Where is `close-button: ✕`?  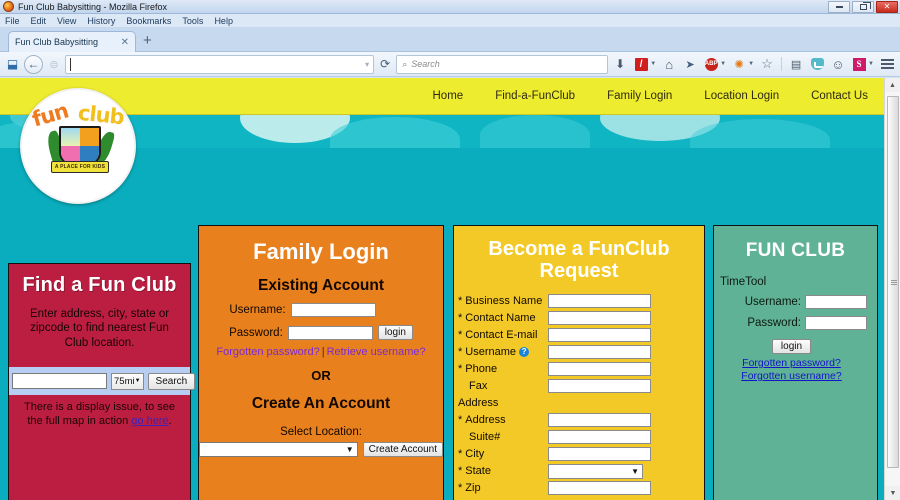 close-button: ✕ is located at coordinates (887, 7).